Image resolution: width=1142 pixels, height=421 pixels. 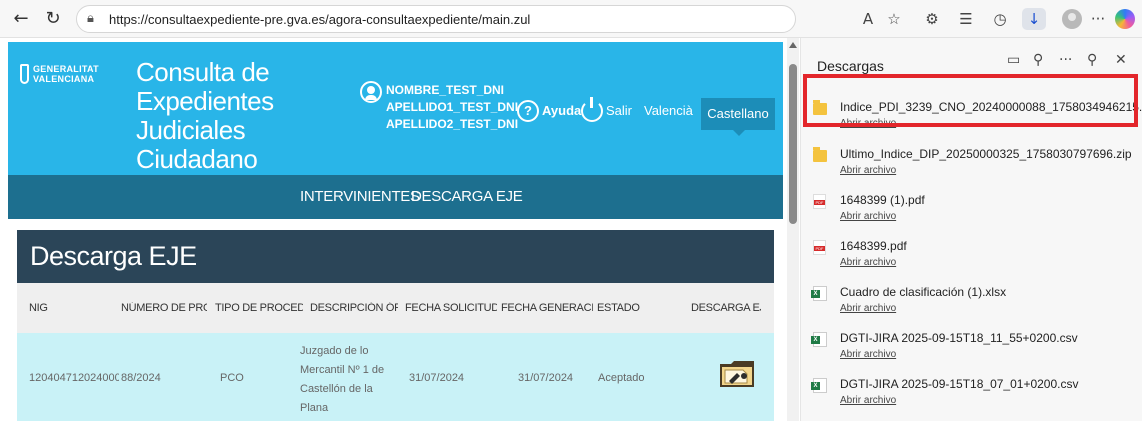 What do you see at coordinates (1098, 19) in the screenshot?
I see `more-icon: ···` at bounding box center [1098, 19].